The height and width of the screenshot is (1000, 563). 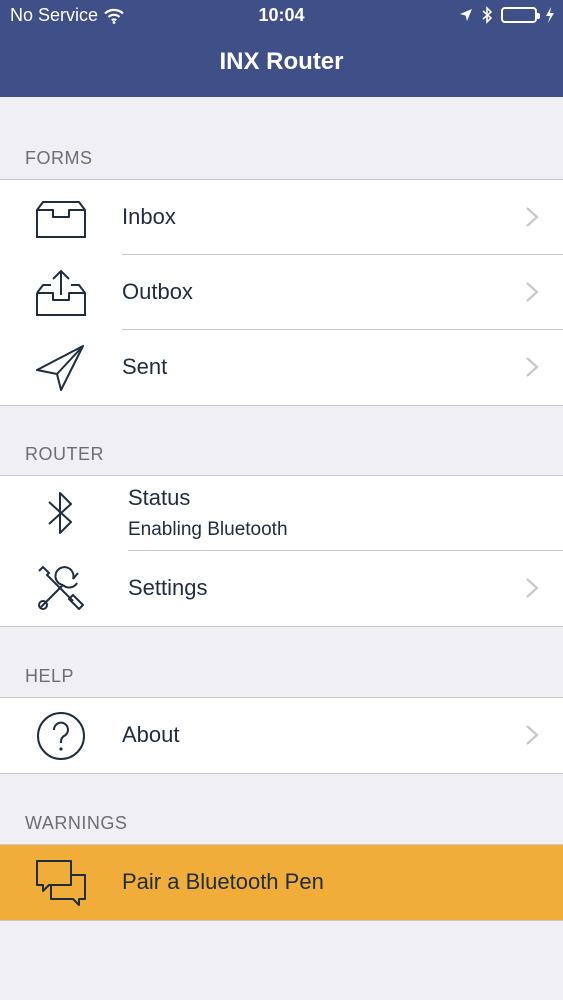 What do you see at coordinates (59, 158) in the screenshot?
I see `section-header-forms: FORMS` at bounding box center [59, 158].